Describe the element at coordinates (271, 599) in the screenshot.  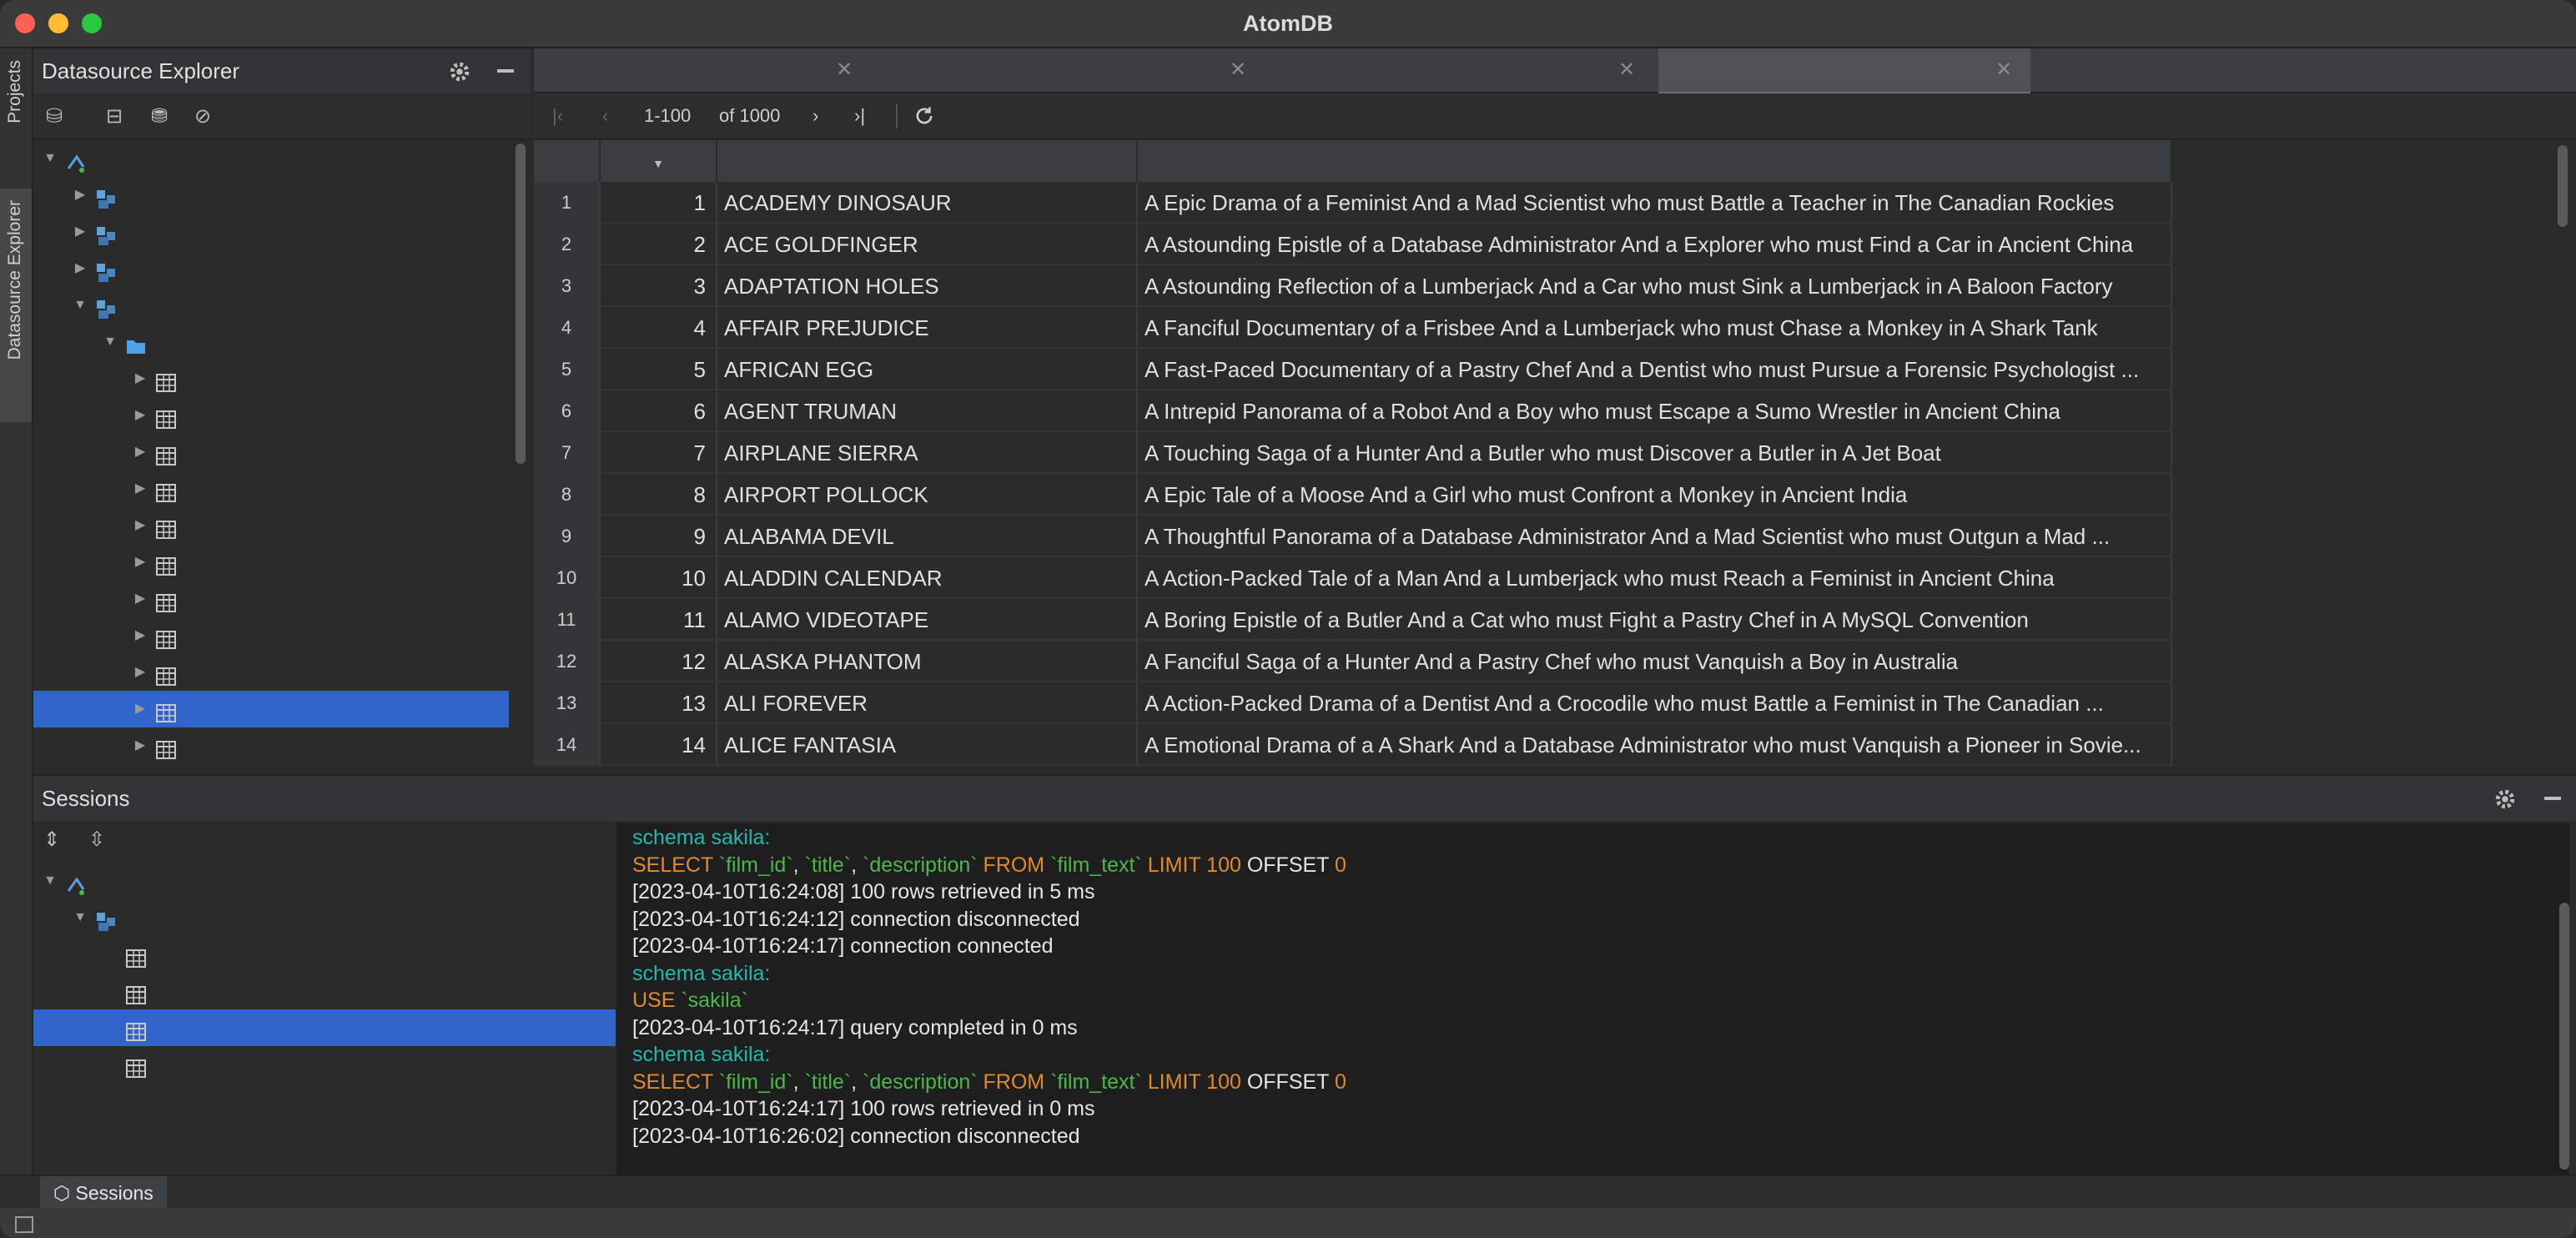
I see `tree-item-film: ▶` at that location.